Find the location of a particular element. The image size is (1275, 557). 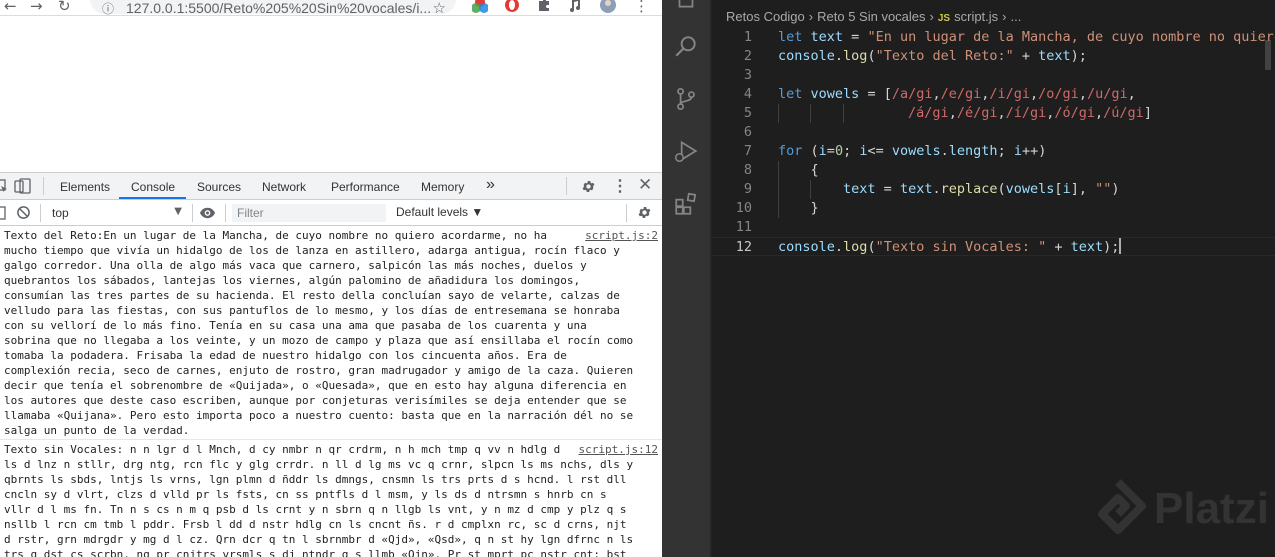

context-value: top is located at coordinates (60, 213).